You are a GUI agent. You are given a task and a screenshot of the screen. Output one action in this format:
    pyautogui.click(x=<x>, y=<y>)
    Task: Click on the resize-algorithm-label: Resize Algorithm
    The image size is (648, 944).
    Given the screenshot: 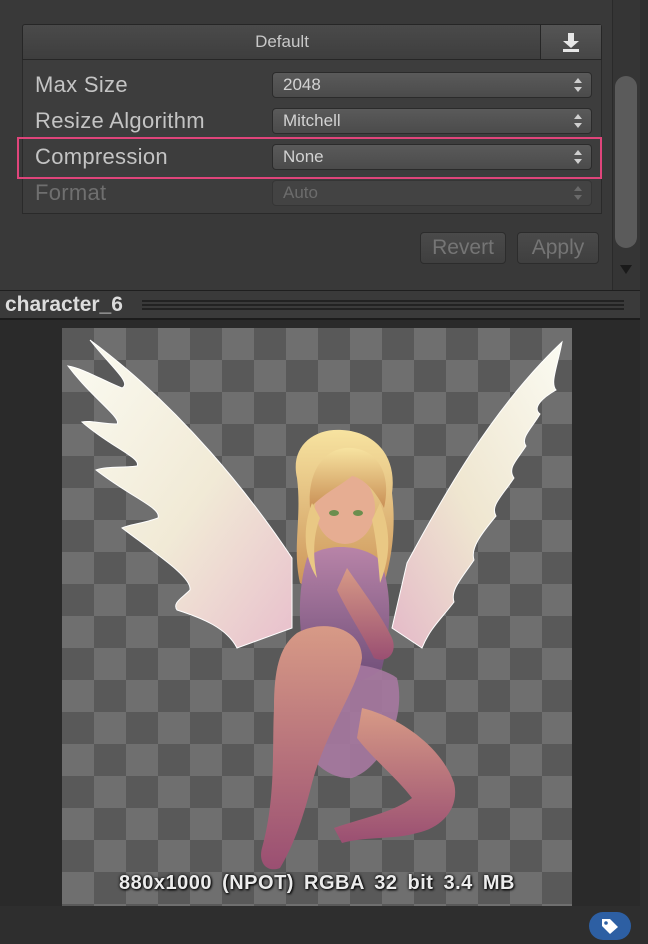 What is the action you would take?
    pyautogui.click(x=120, y=120)
    